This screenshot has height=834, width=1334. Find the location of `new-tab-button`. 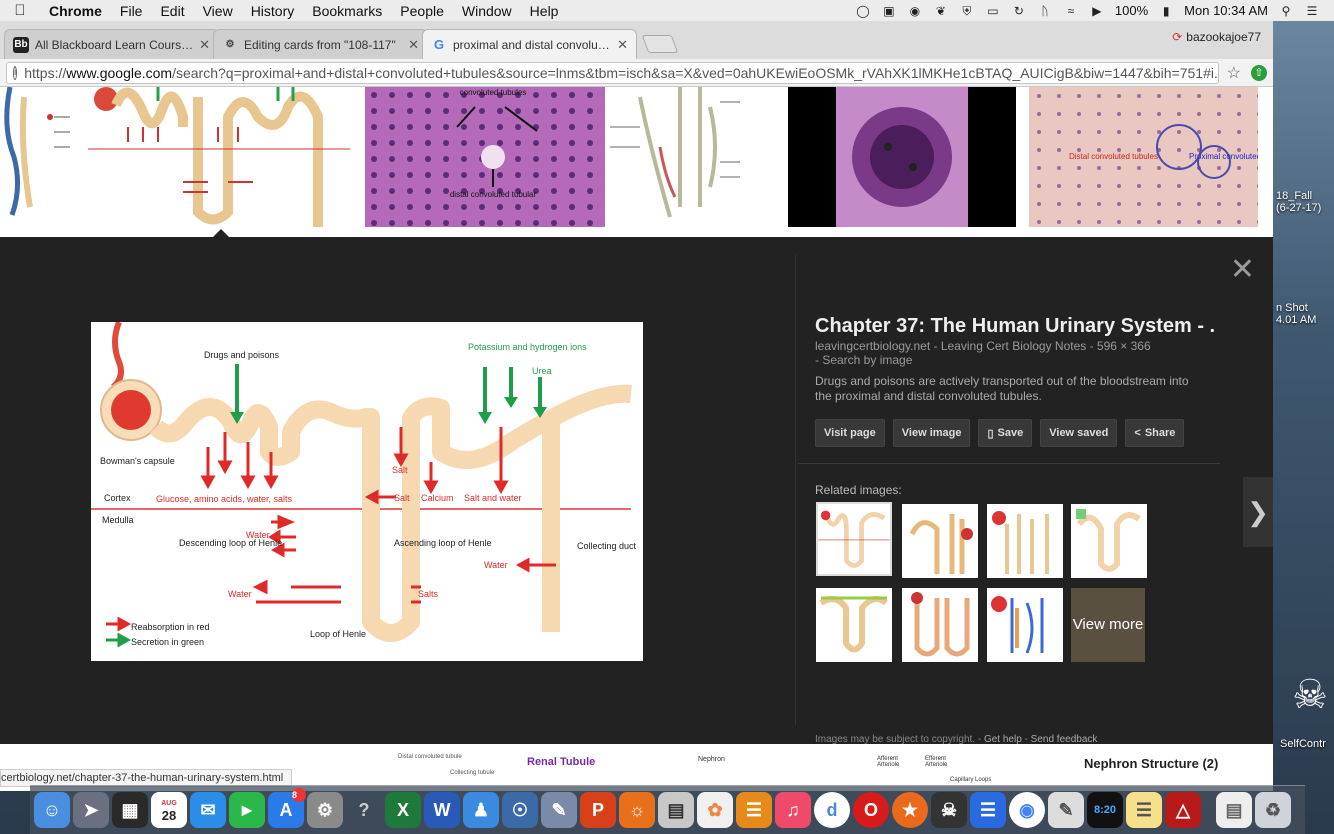

new-tab-button is located at coordinates (660, 44).